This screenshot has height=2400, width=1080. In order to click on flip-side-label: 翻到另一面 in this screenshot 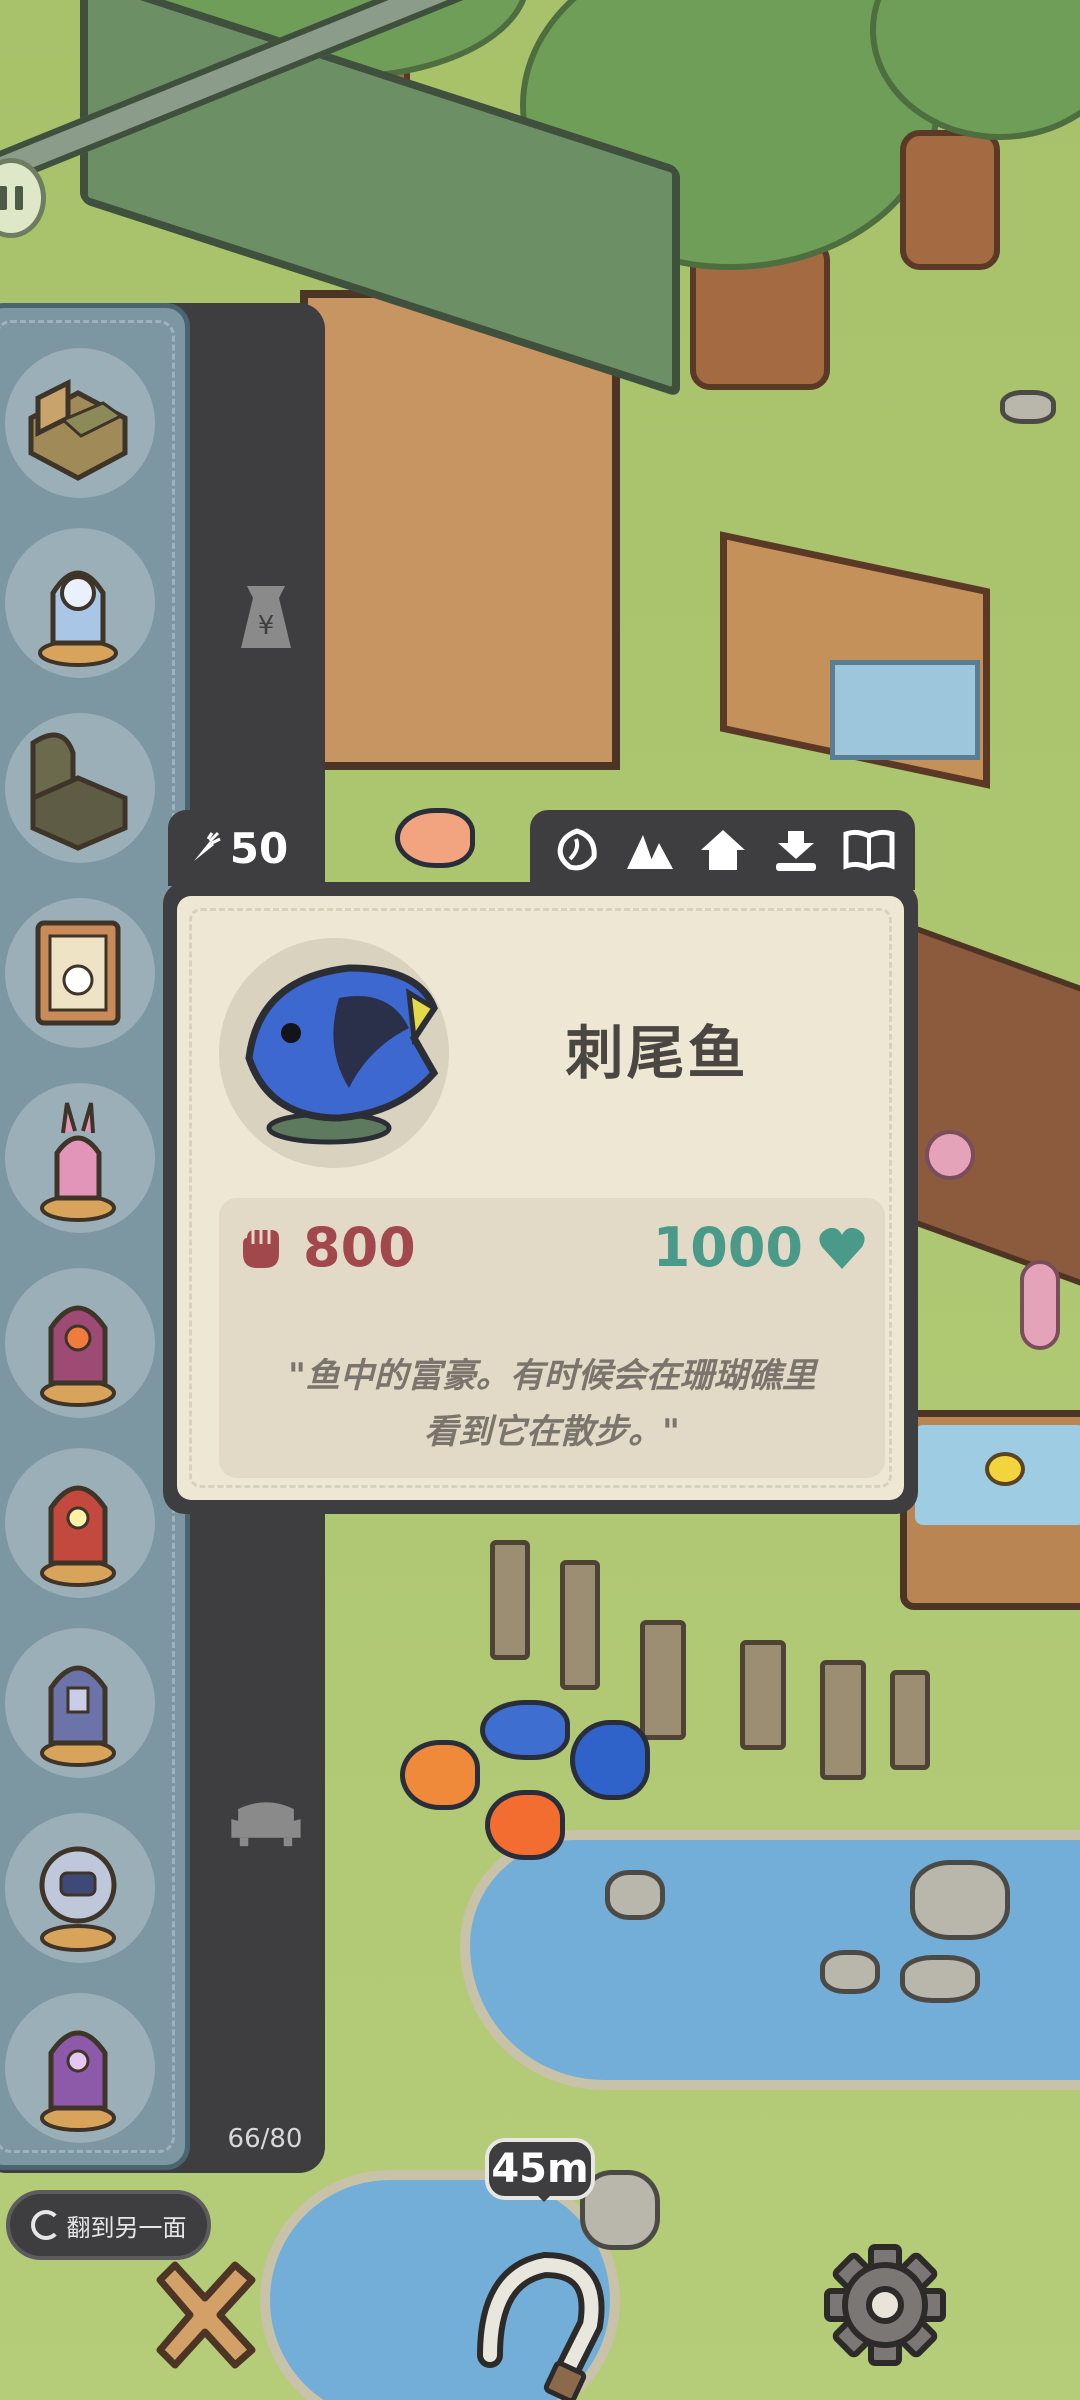, I will do `click(126, 2227)`.